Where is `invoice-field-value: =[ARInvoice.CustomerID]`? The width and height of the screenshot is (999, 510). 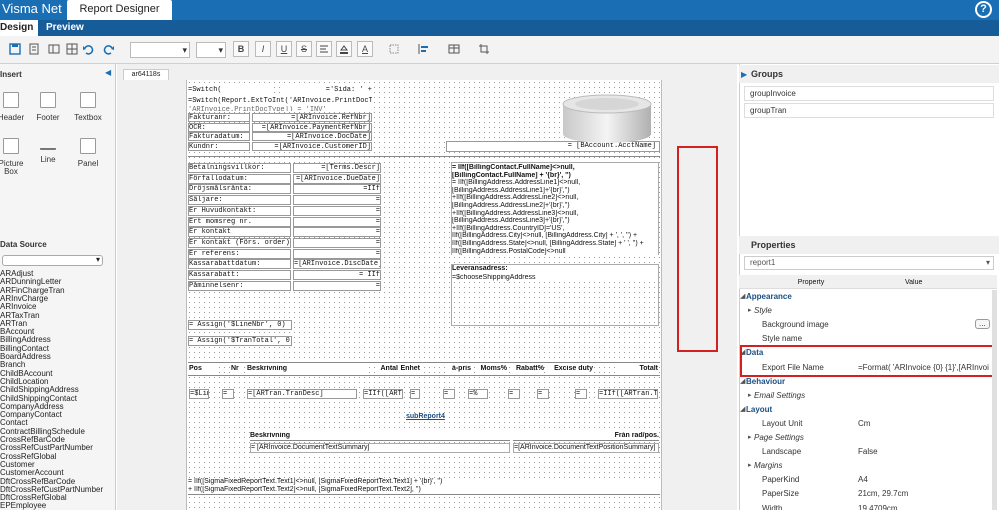
invoice-field-value: =[ARInvoice.CustomerID] is located at coordinates (312, 146).